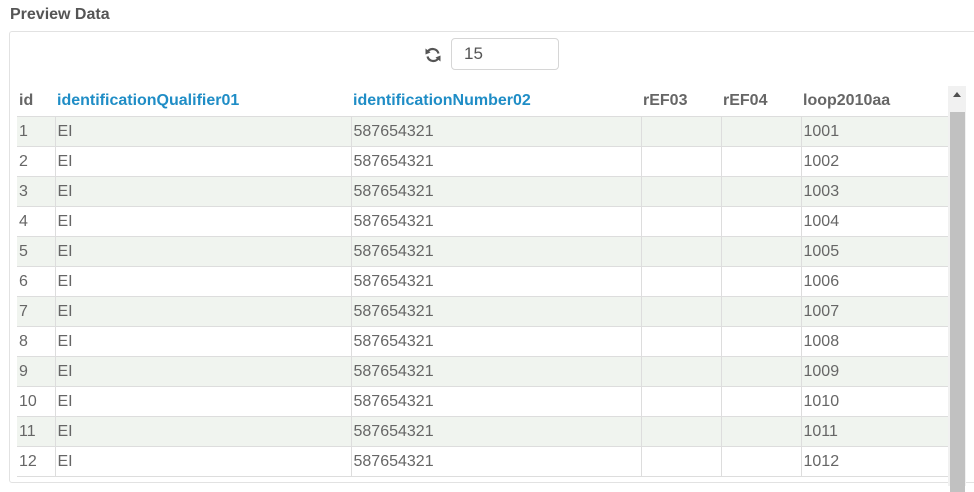 Image resolution: width=974 pixels, height=492 pixels. What do you see at coordinates (36, 101) in the screenshot?
I see `column-header-id: id` at bounding box center [36, 101].